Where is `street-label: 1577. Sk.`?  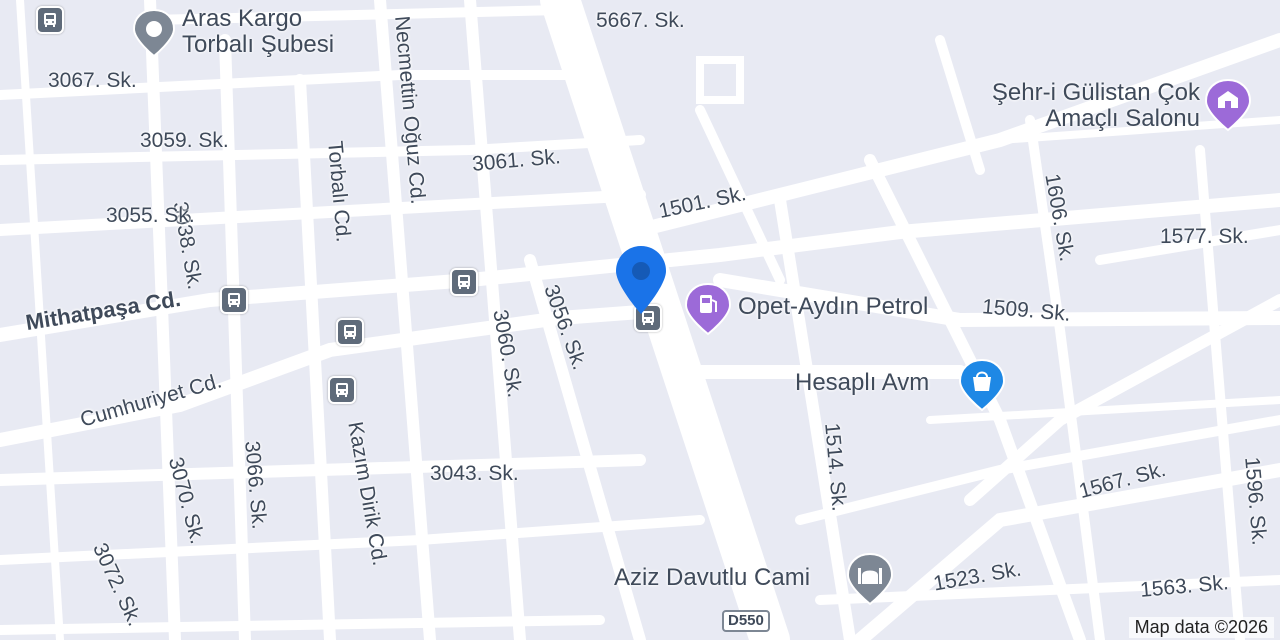 street-label: 1577. Sk. is located at coordinates (1204, 236).